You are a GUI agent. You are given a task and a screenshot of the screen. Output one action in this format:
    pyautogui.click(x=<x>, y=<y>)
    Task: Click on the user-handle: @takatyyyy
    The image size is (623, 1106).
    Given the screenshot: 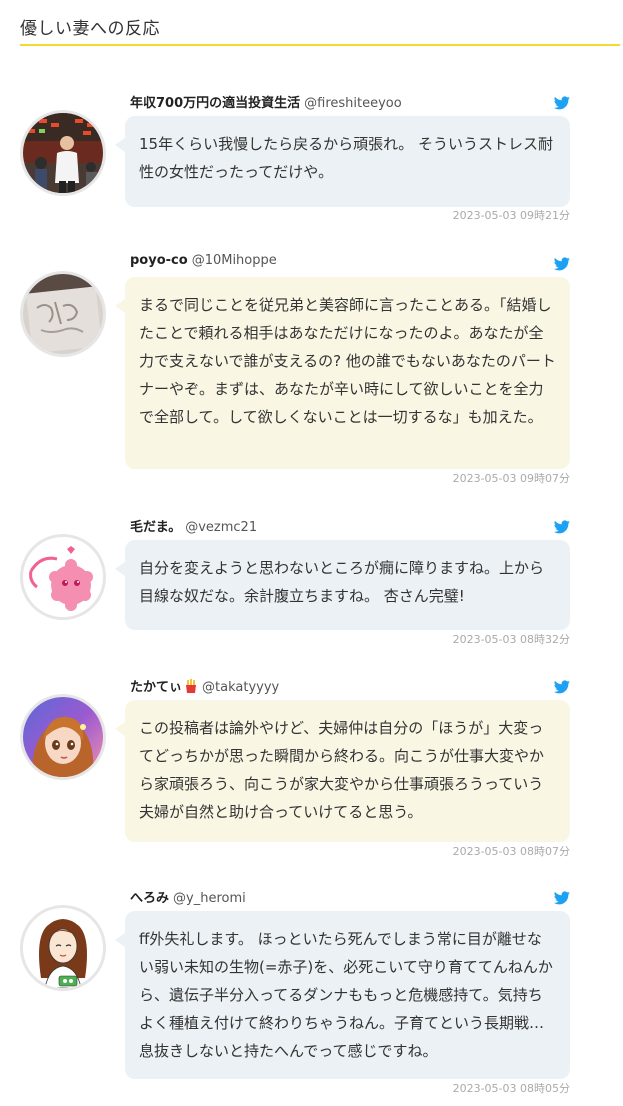 What is the action you would take?
    pyautogui.click(x=240, y=687)
    